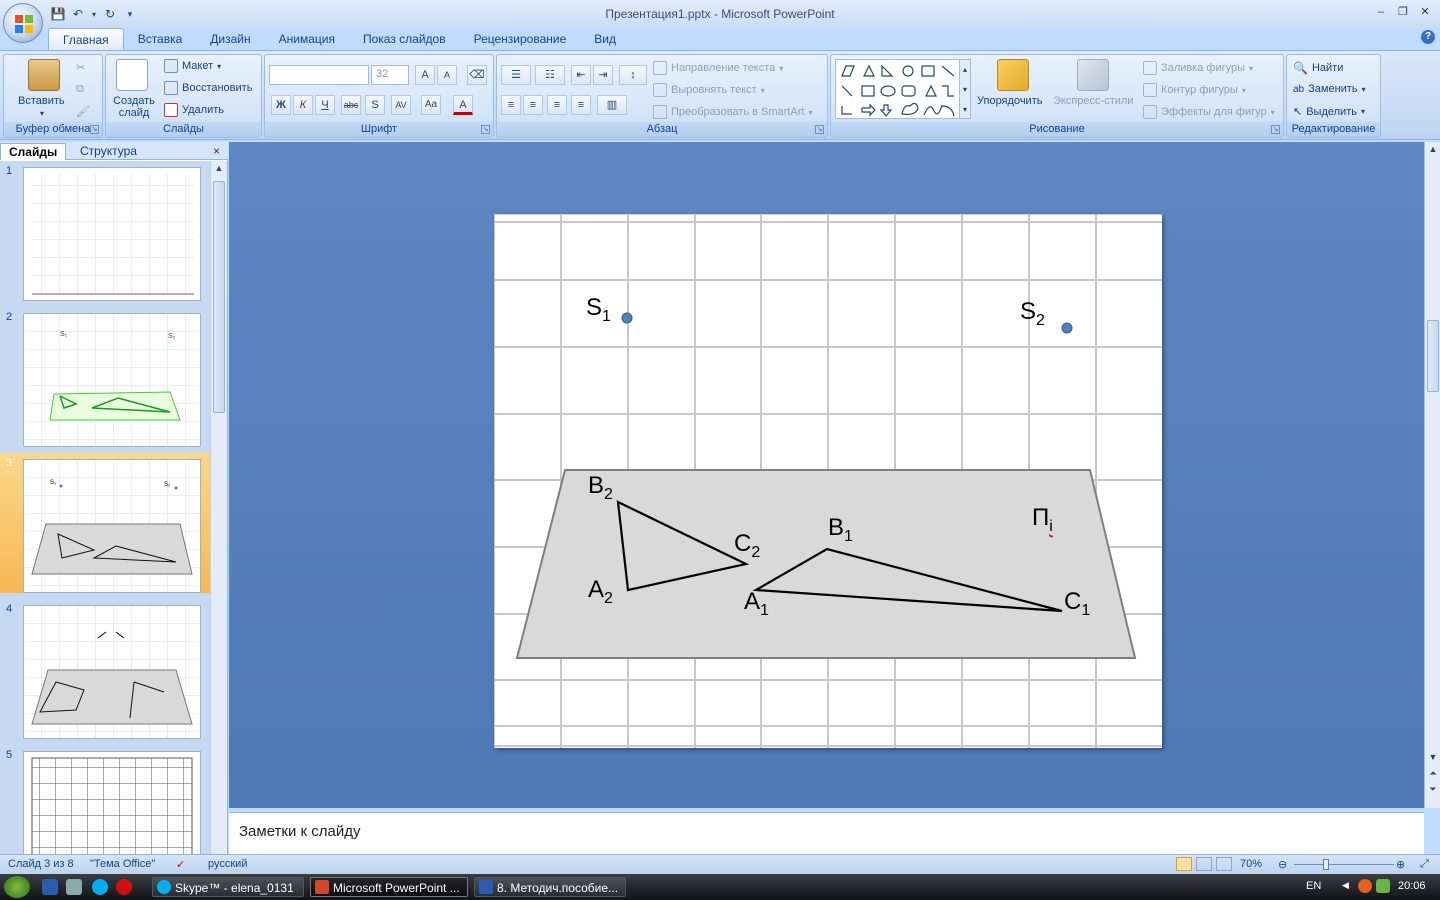  I want to click on find-button: 🔍 Найти, so click(1318, 68).